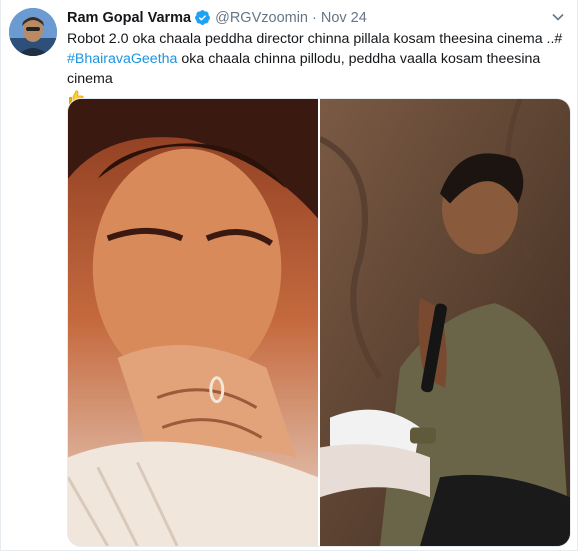  Describe the element at coordinates (558, 17) in the screenshot. I see `chevron-down-icon` at that location.